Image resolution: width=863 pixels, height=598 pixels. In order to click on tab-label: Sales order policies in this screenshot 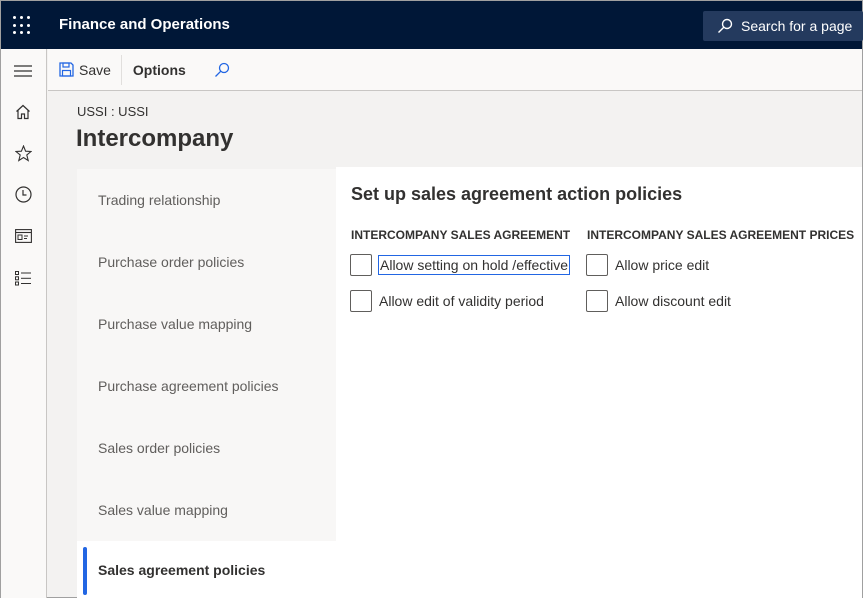, I will do `click(159, 448)`.